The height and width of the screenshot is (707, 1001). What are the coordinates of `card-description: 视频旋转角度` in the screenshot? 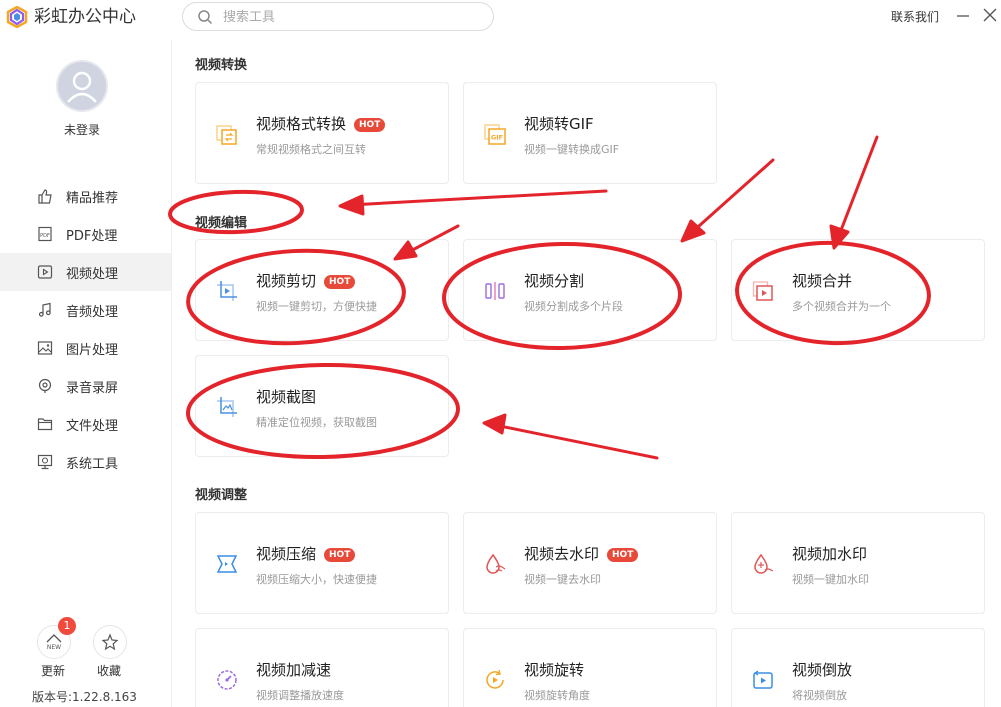 It's located at (557, 695).